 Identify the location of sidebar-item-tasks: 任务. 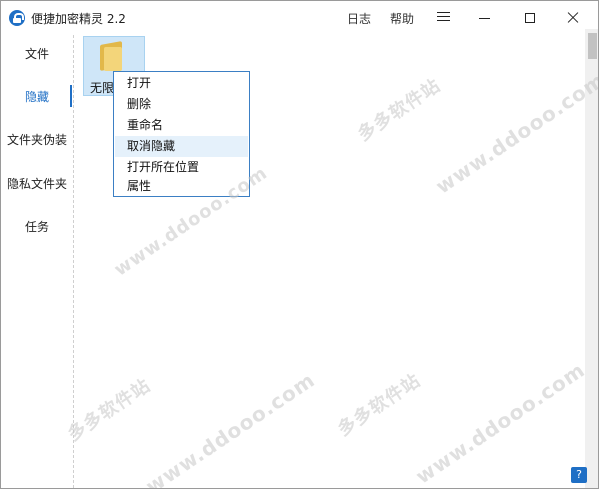
(37, 226).